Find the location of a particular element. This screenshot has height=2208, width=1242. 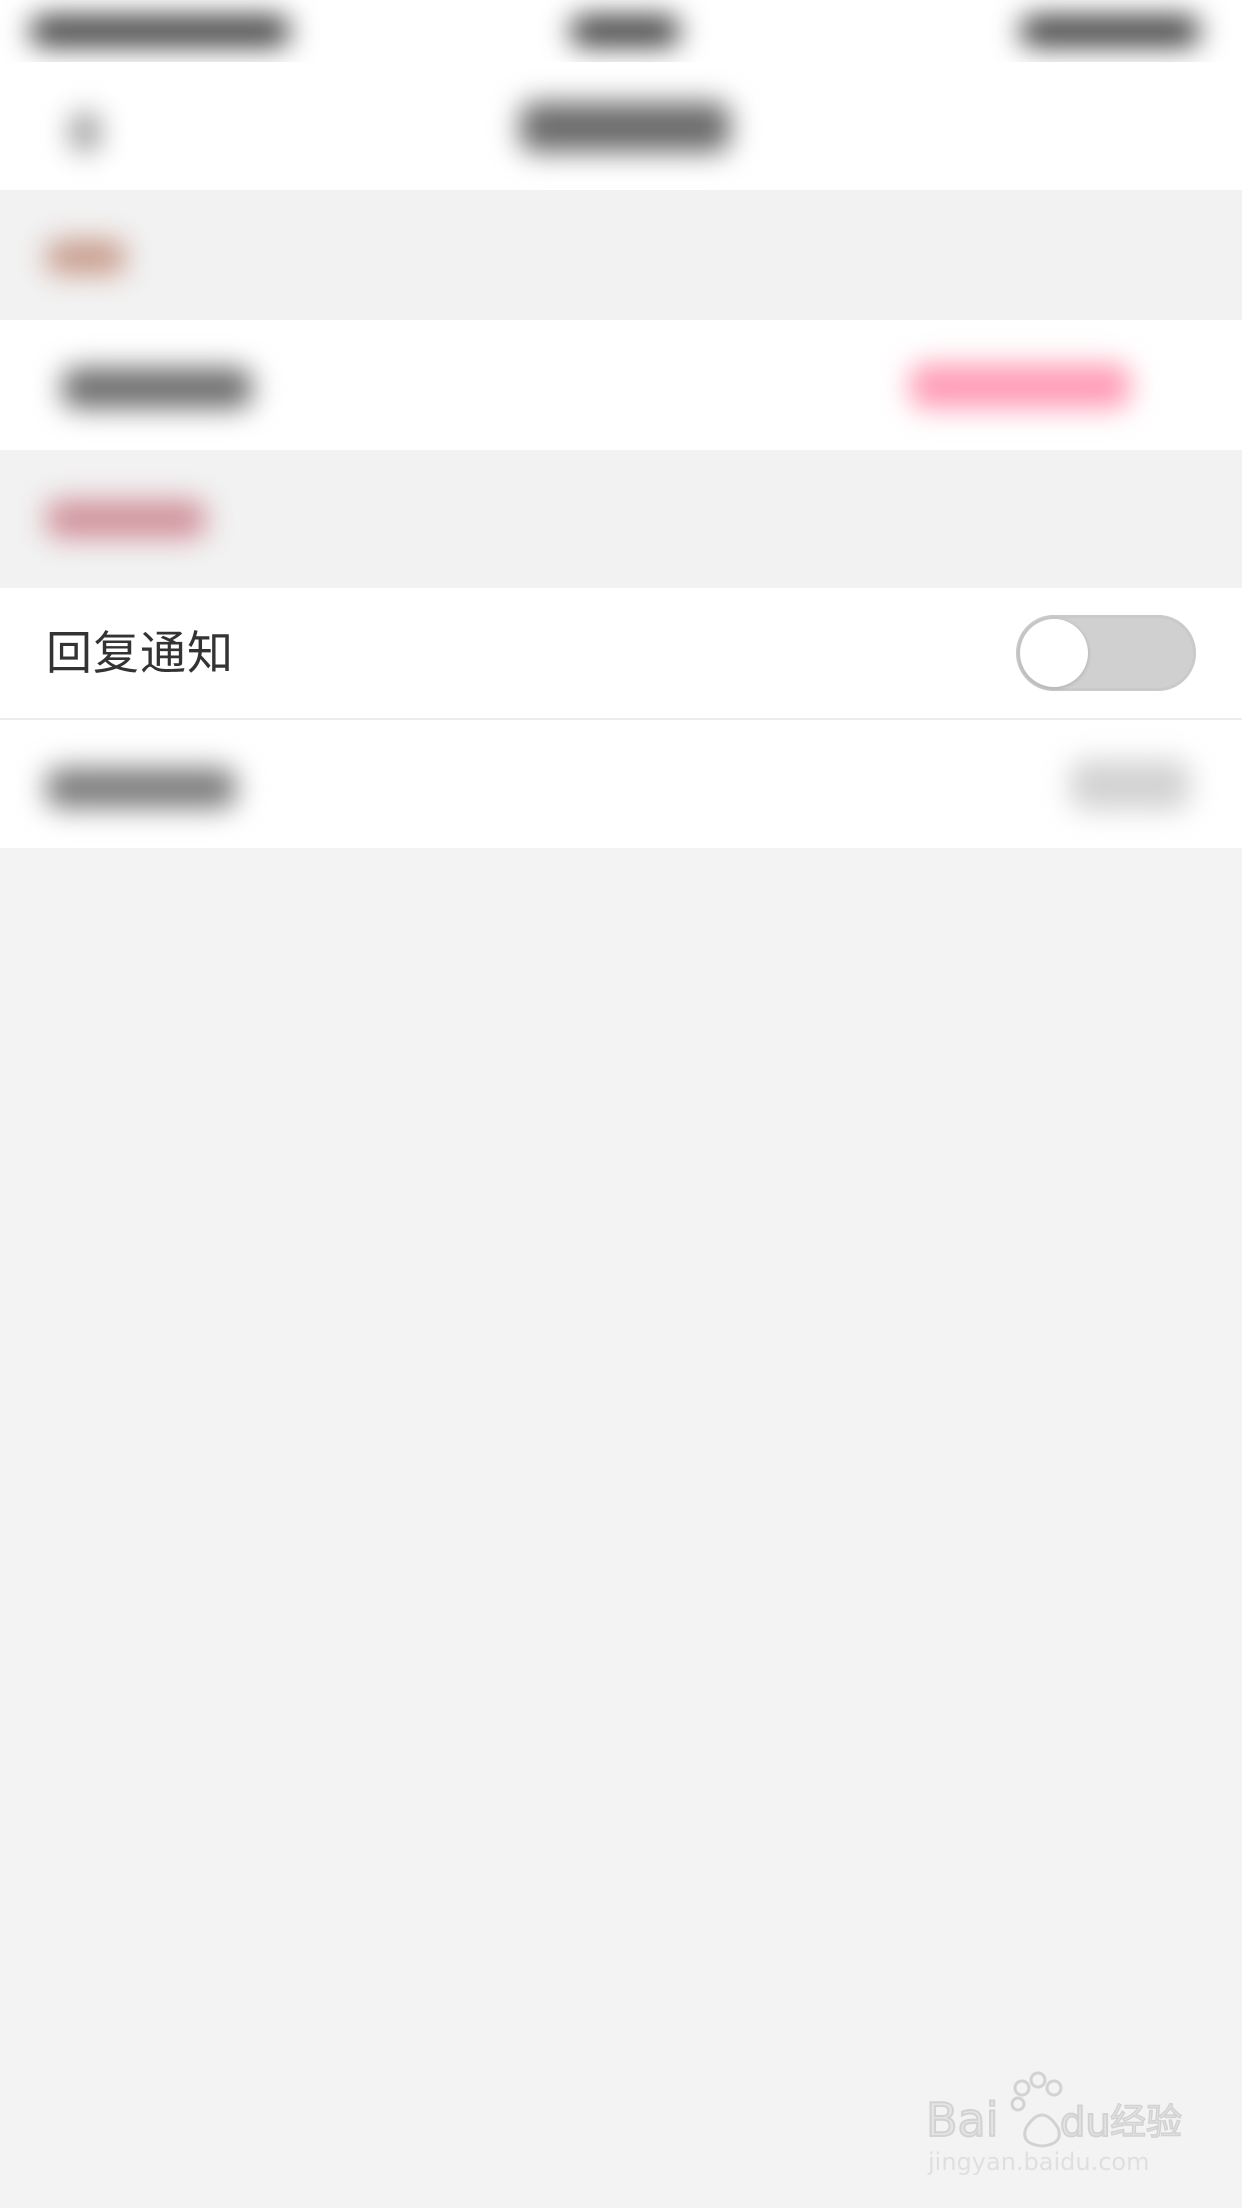

svg-text: jingyan.baidu.com is located at coordinates (1038, 2162).